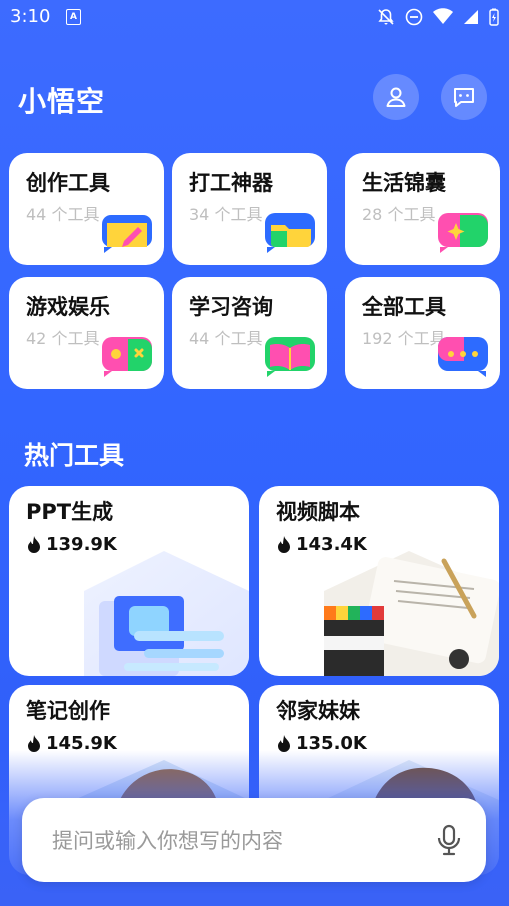  What do you see at coordinates (404, 307) in the screenshot?
I see `category-name: 全部工具` at bounding box center [404, 307].